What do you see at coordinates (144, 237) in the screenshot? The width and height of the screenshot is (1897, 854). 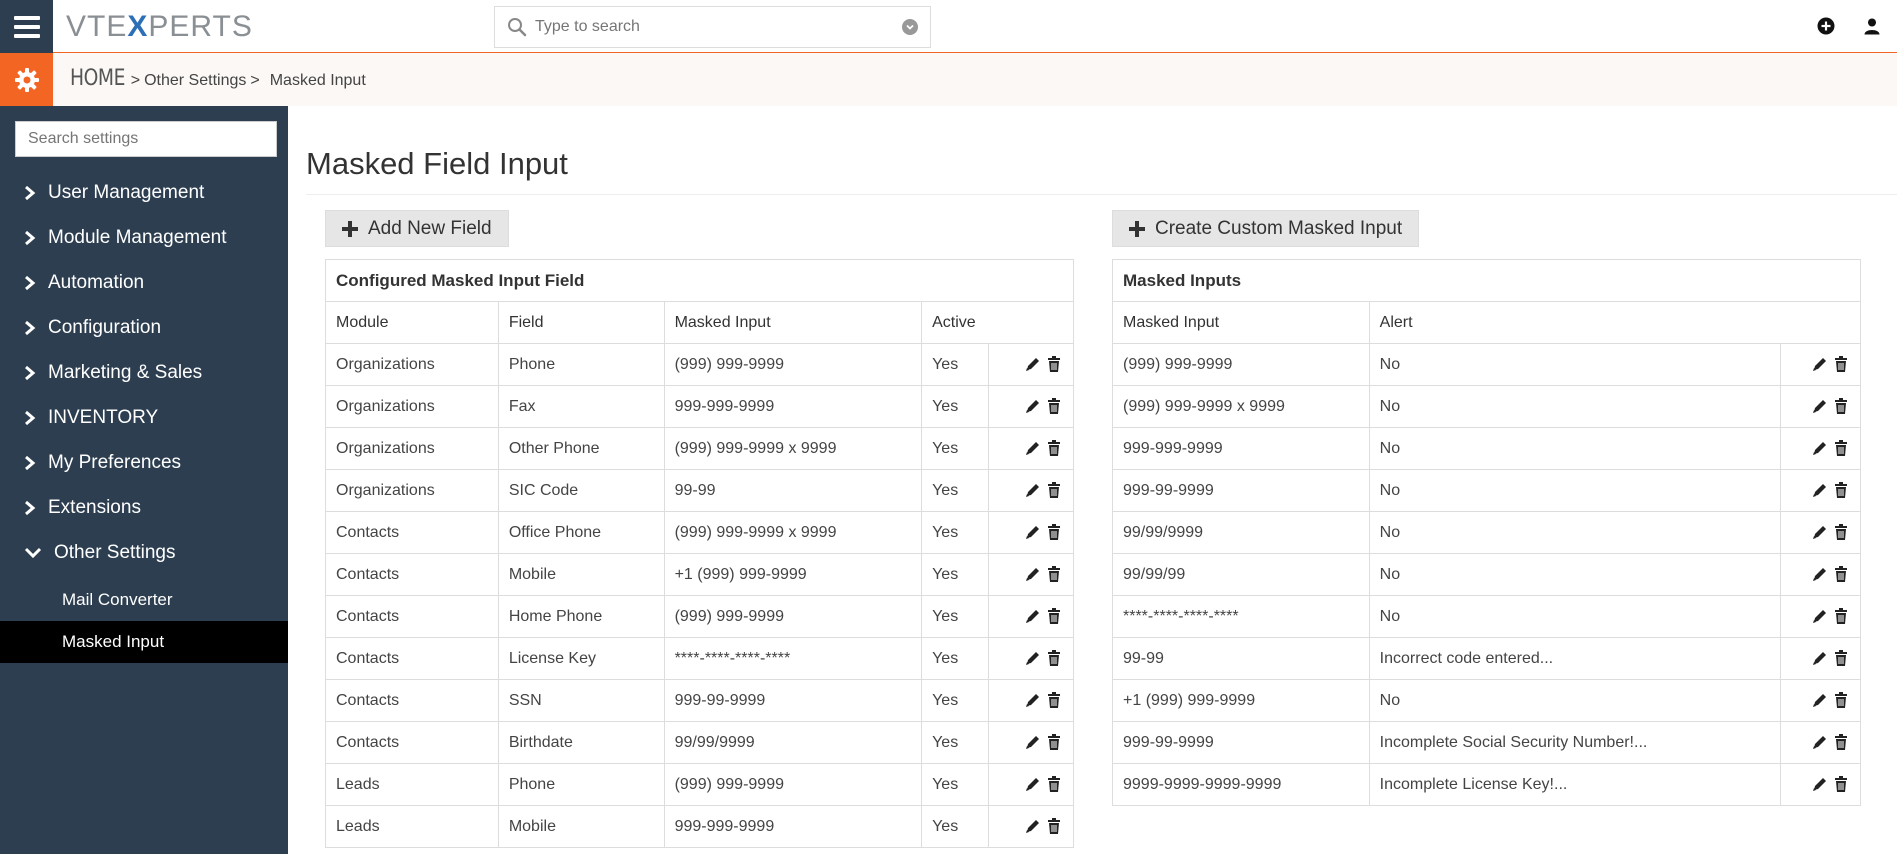 I see `sidebar-item-module-management: Module Management` at bounding box center [144, 237].